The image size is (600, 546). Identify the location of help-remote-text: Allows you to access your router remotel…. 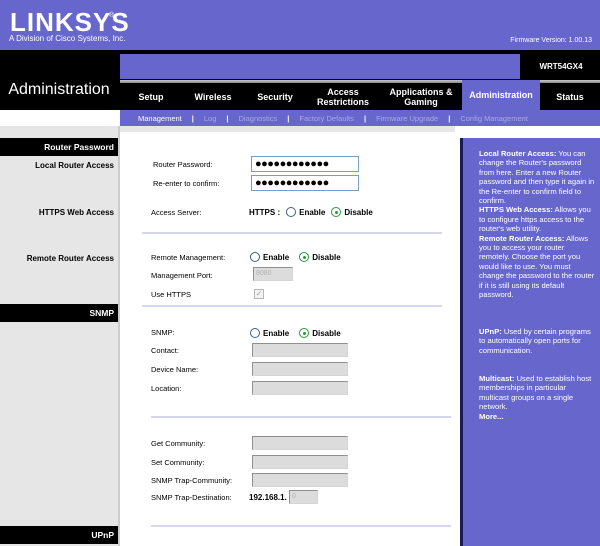
(537, 266).